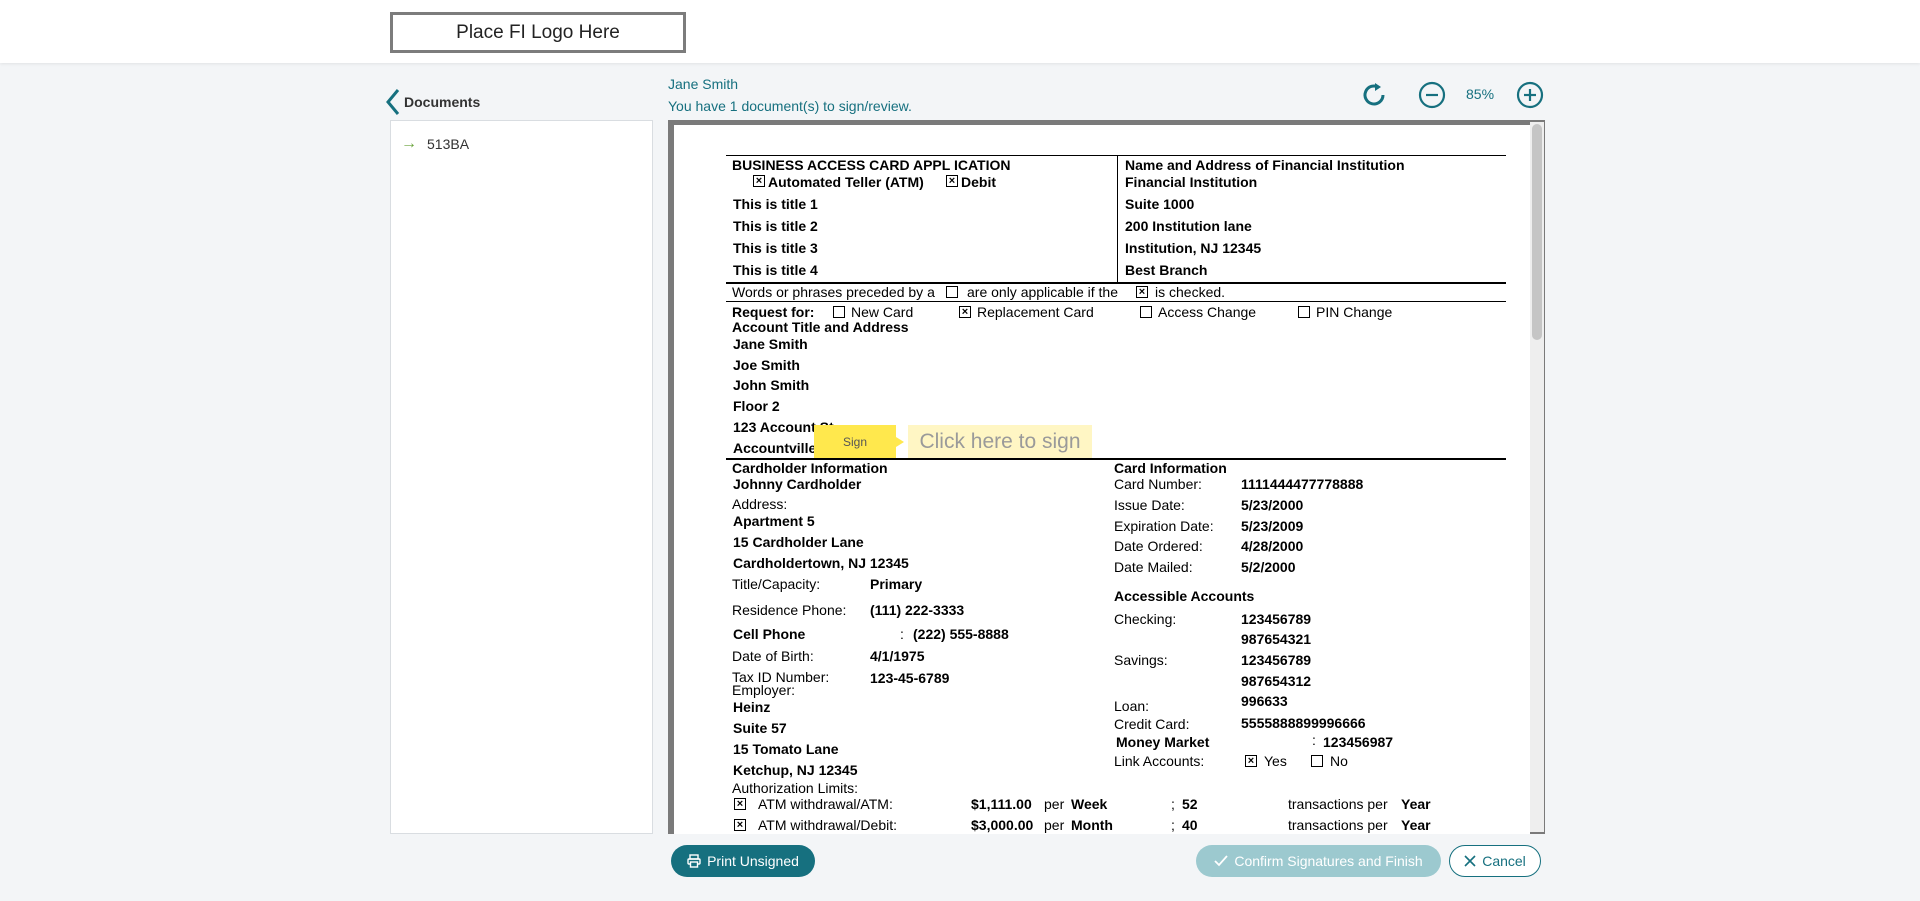 The image size is (1920, 901). Describe the element at coordinates (839, 312) in the screenshot. I see `checkbox-new-card` at that location.